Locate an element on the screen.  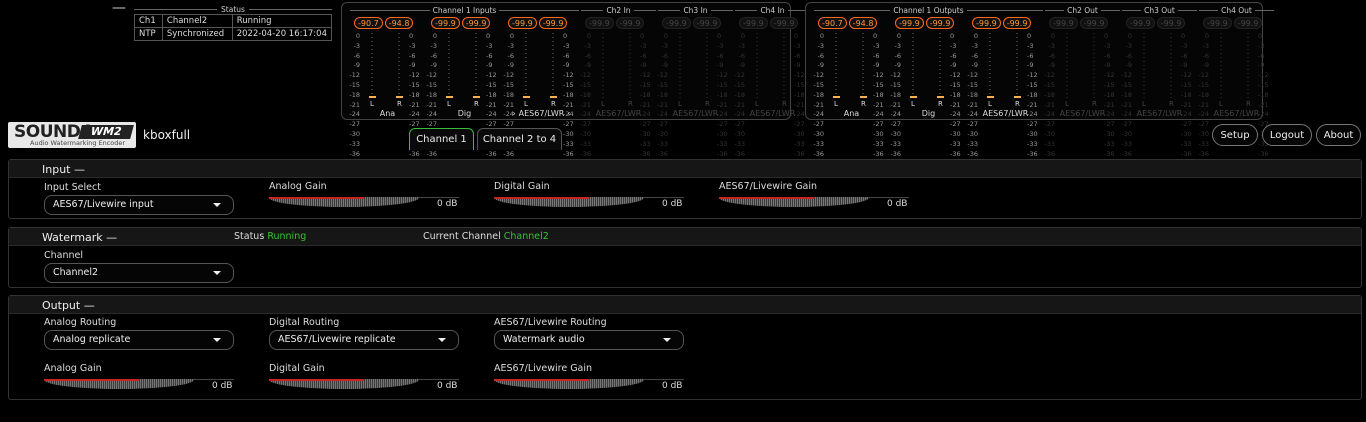
channel-select: Channel2 is located at coordinates (139, 273).